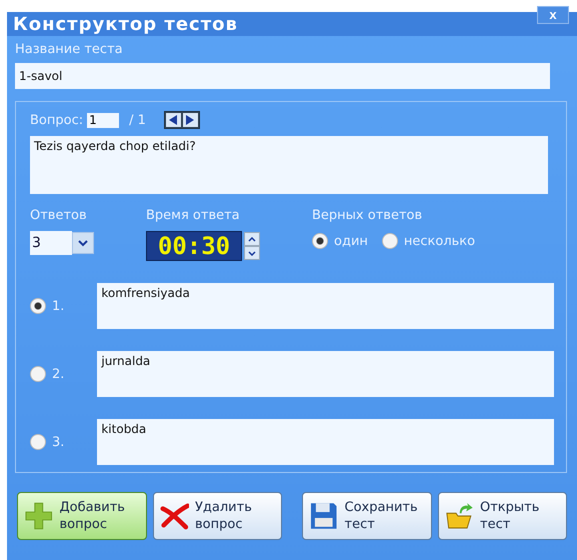  I want to click on answer-field: kitobda, so click(325, 442).